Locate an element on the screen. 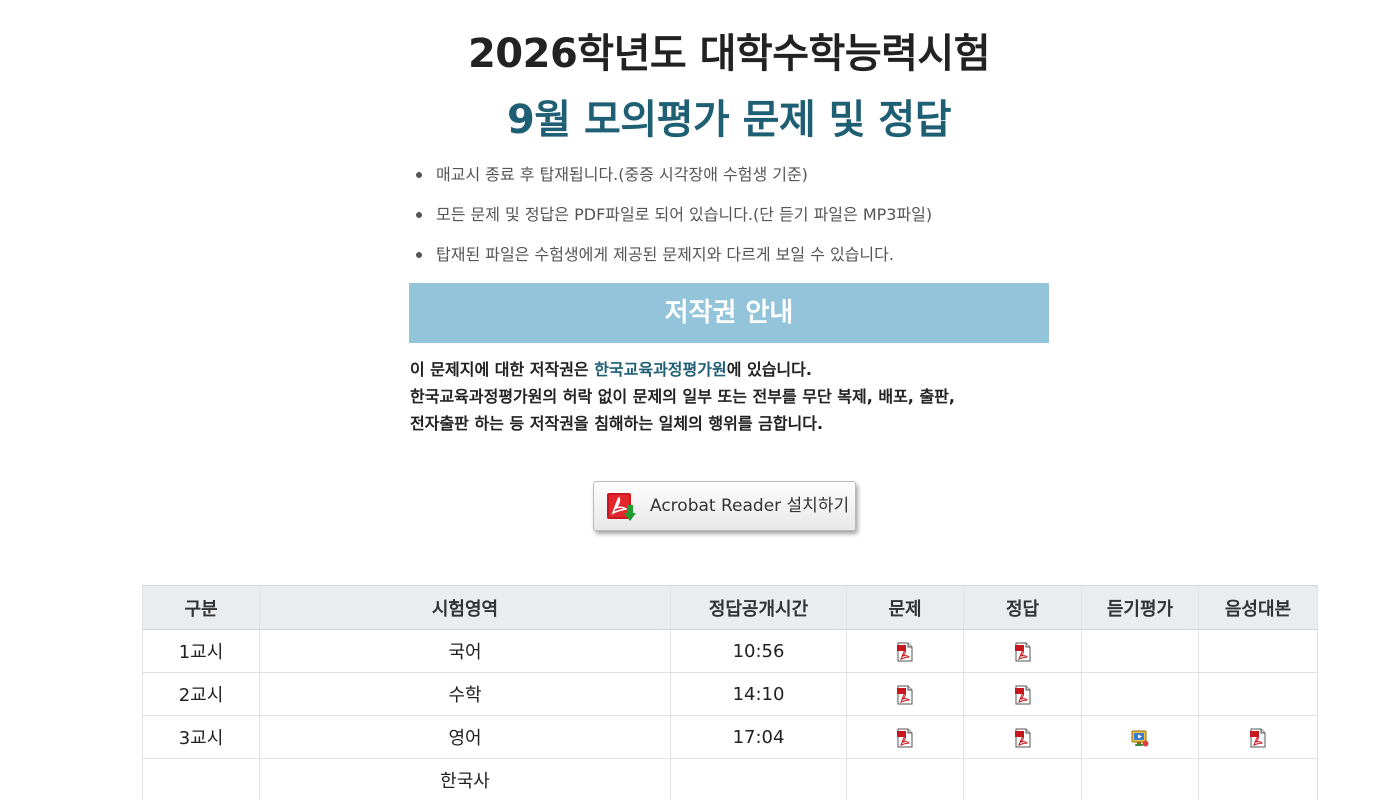 The height and width of the screenshot is (800, 1388). subject-cell: 수학 is located at coordinates (465, 694).